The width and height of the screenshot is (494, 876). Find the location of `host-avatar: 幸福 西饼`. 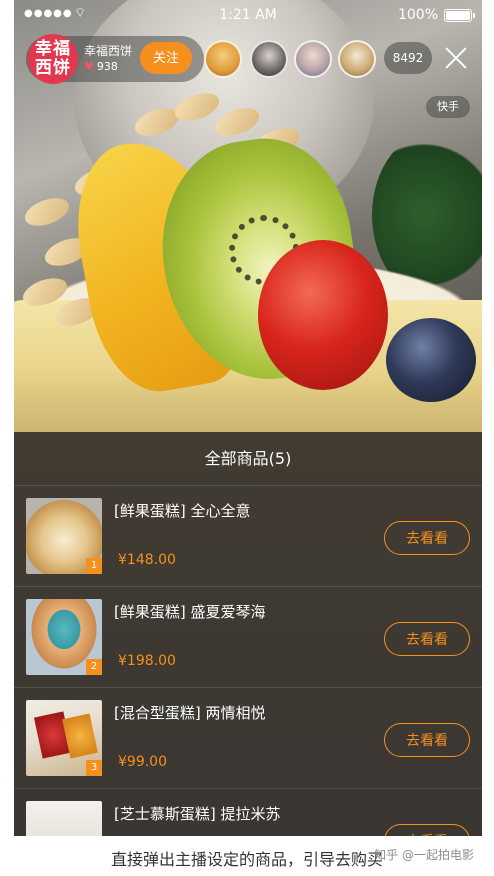

host-avatar: 幸福 西饼 is located at coordinates (53, 59).